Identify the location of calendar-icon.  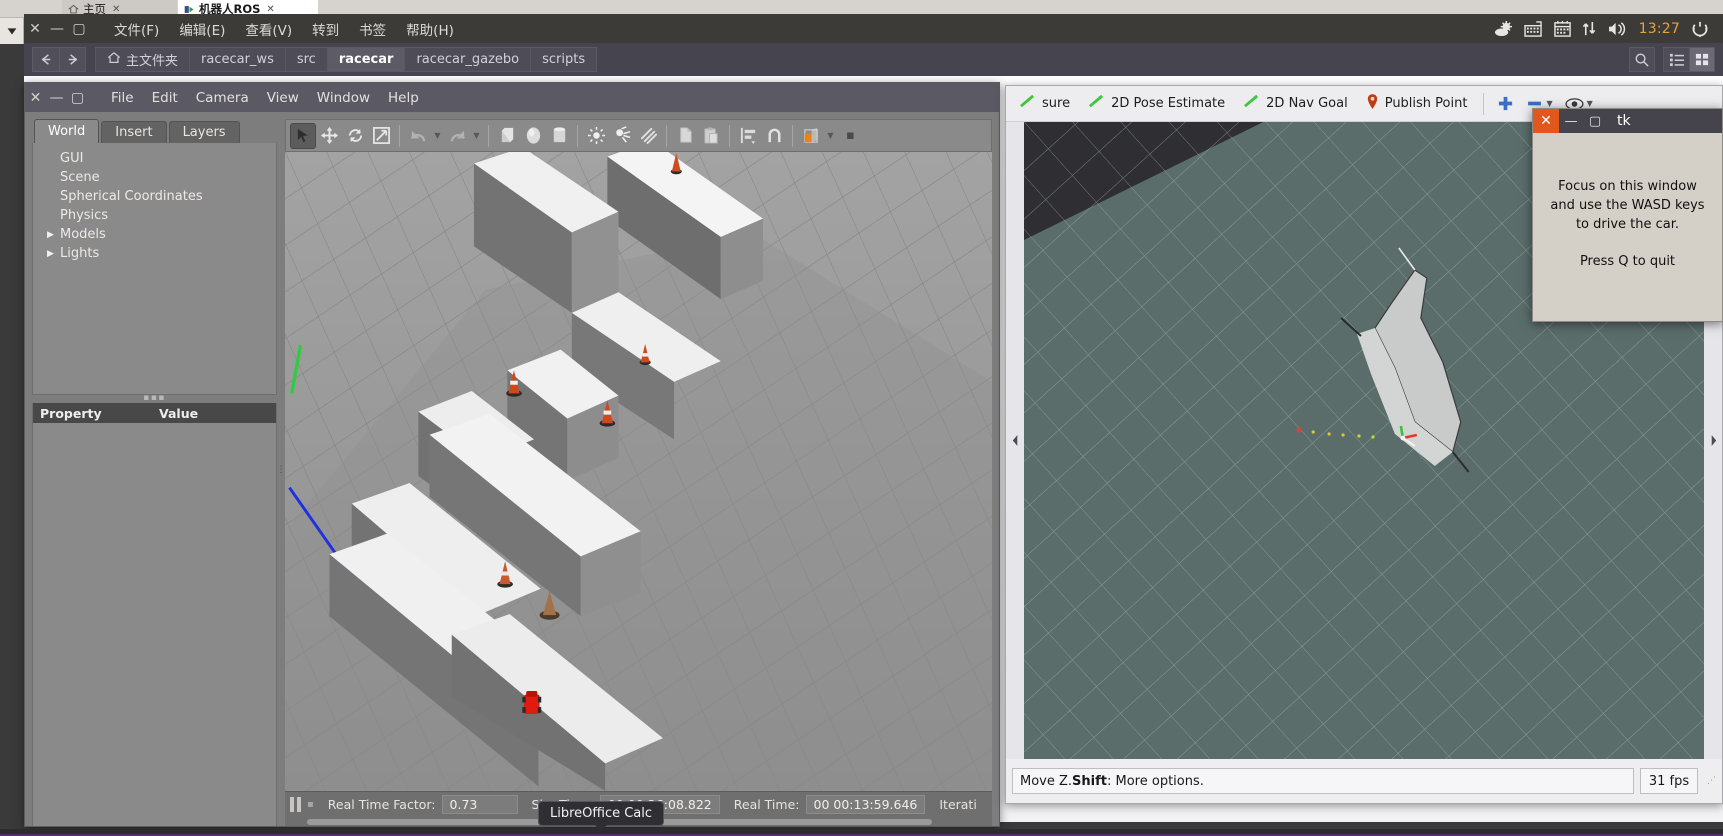
(1562, 28).